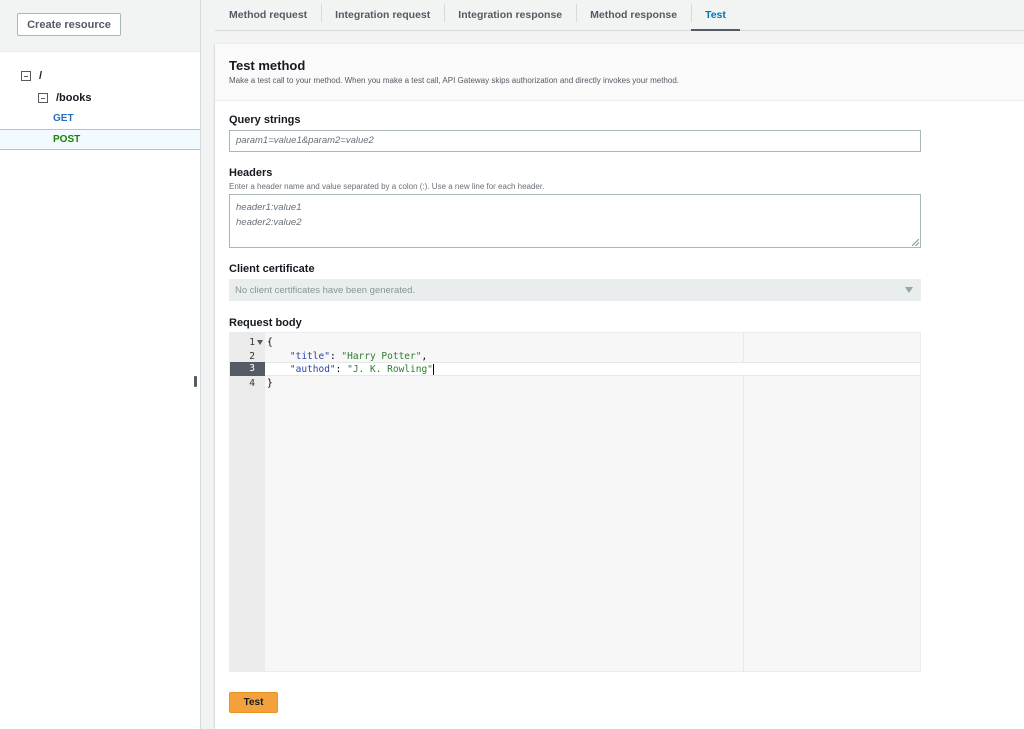 The height and width of the screenshot is (729, 1024). I want to click on headers-textarea: header1:value1 header2:value2, so click(575, 221).